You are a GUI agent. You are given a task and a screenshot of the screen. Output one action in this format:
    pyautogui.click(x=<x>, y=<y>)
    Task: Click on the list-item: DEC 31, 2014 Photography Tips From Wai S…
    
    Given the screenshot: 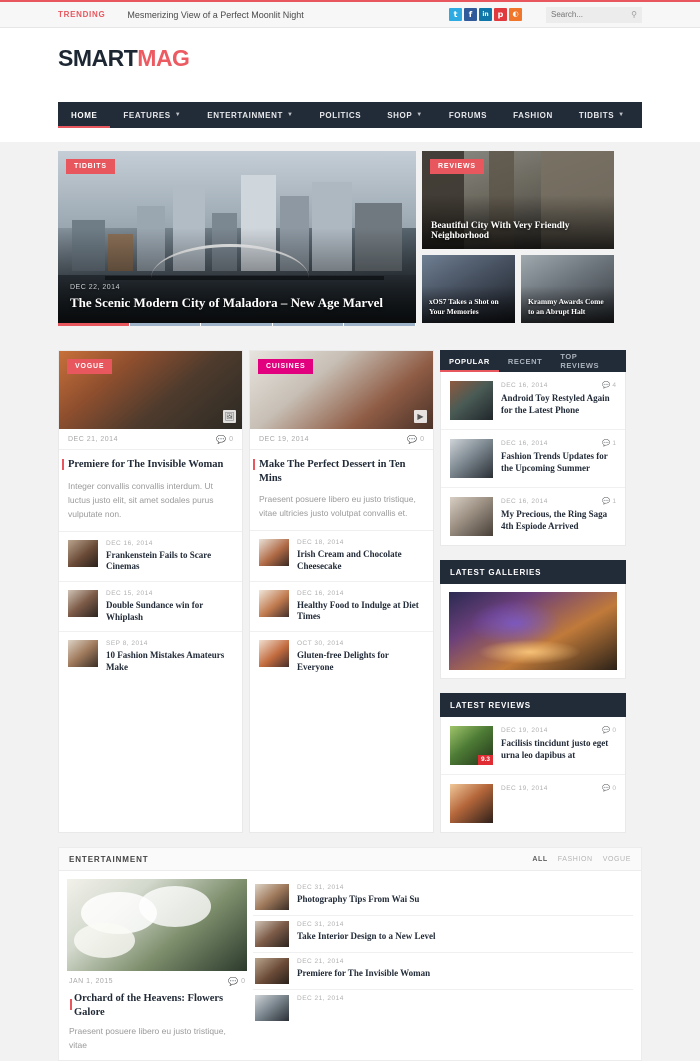 What is the action you would take?
    pyautogui.click(x=443, y=897)
    